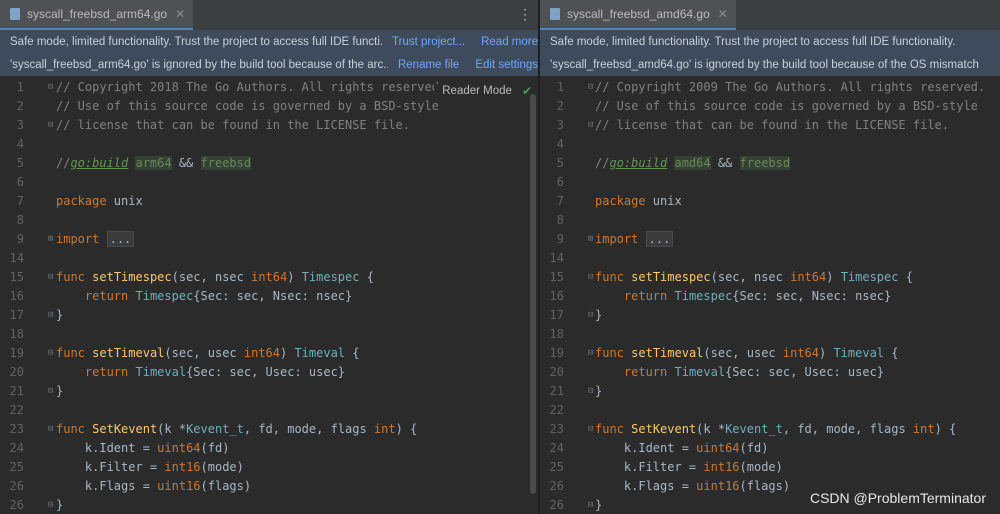 This screenshot has width=1000, height=514. What do you see at coordinates (897, 498) in the screenshot?
I see `watermark: CSDN @ProblemTerminator` at bounding box center [897, 498].